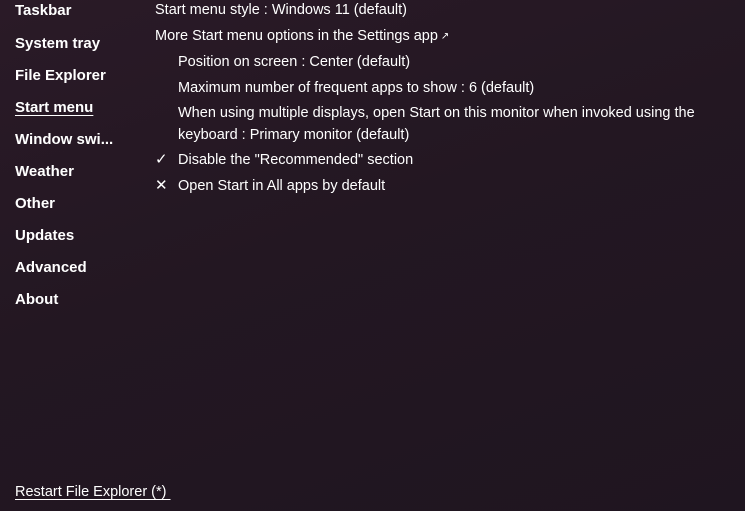 Image resolution: width=745 pixels, height=511 pixels. What do you see at coordinates (36, 300) in the screenshot?
I see `sidebar-item-about: About` at bounding box center [36, 300].